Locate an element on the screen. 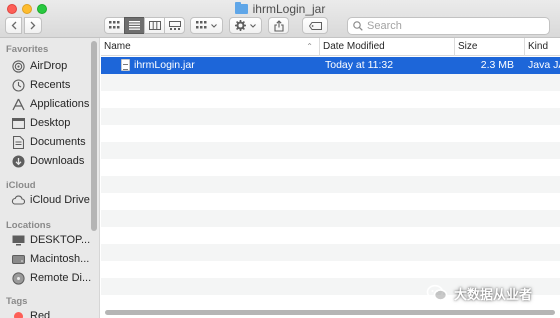  icon-view-button is located at coordinates (114, 25).